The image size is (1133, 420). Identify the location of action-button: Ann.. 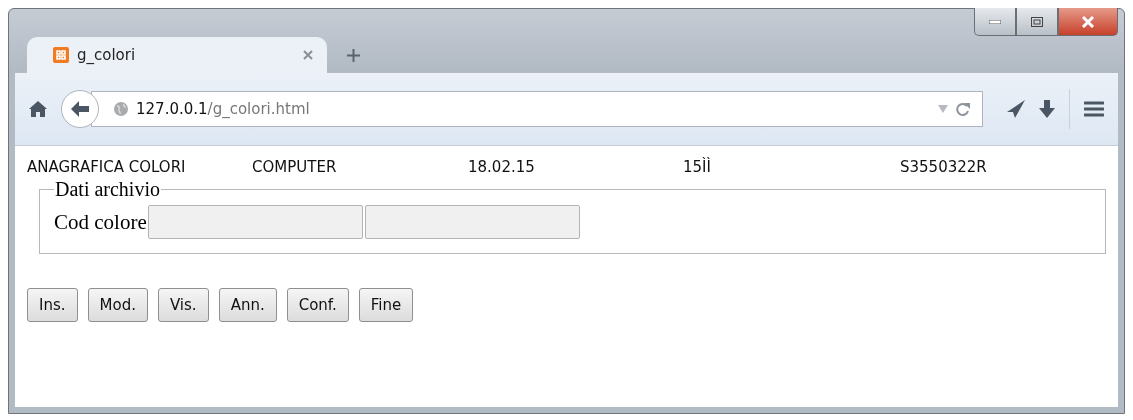
(247, 305).